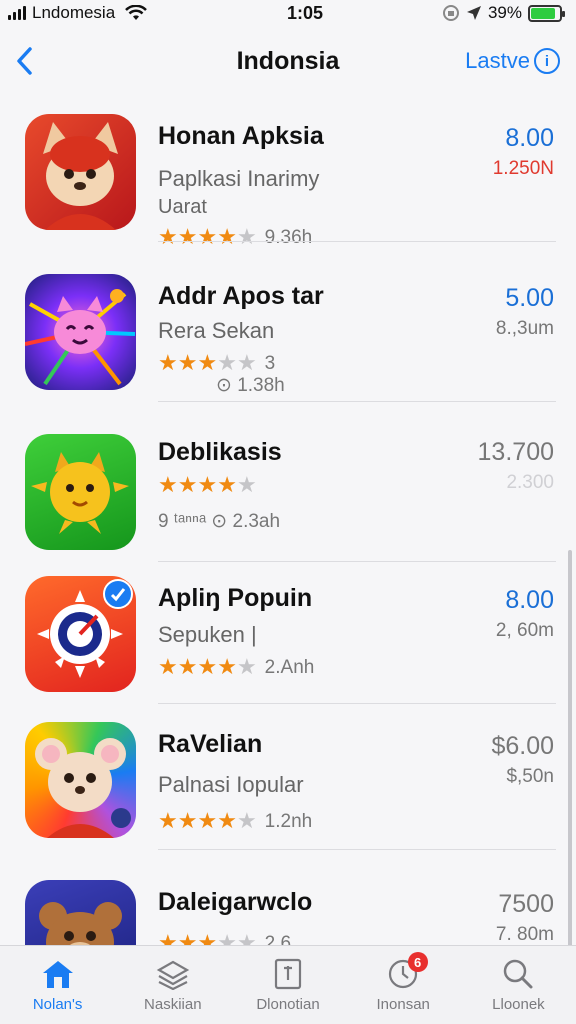 The image size is (576, 1024). I want to click on sub-price: 7. 80m, so click(524, 934).